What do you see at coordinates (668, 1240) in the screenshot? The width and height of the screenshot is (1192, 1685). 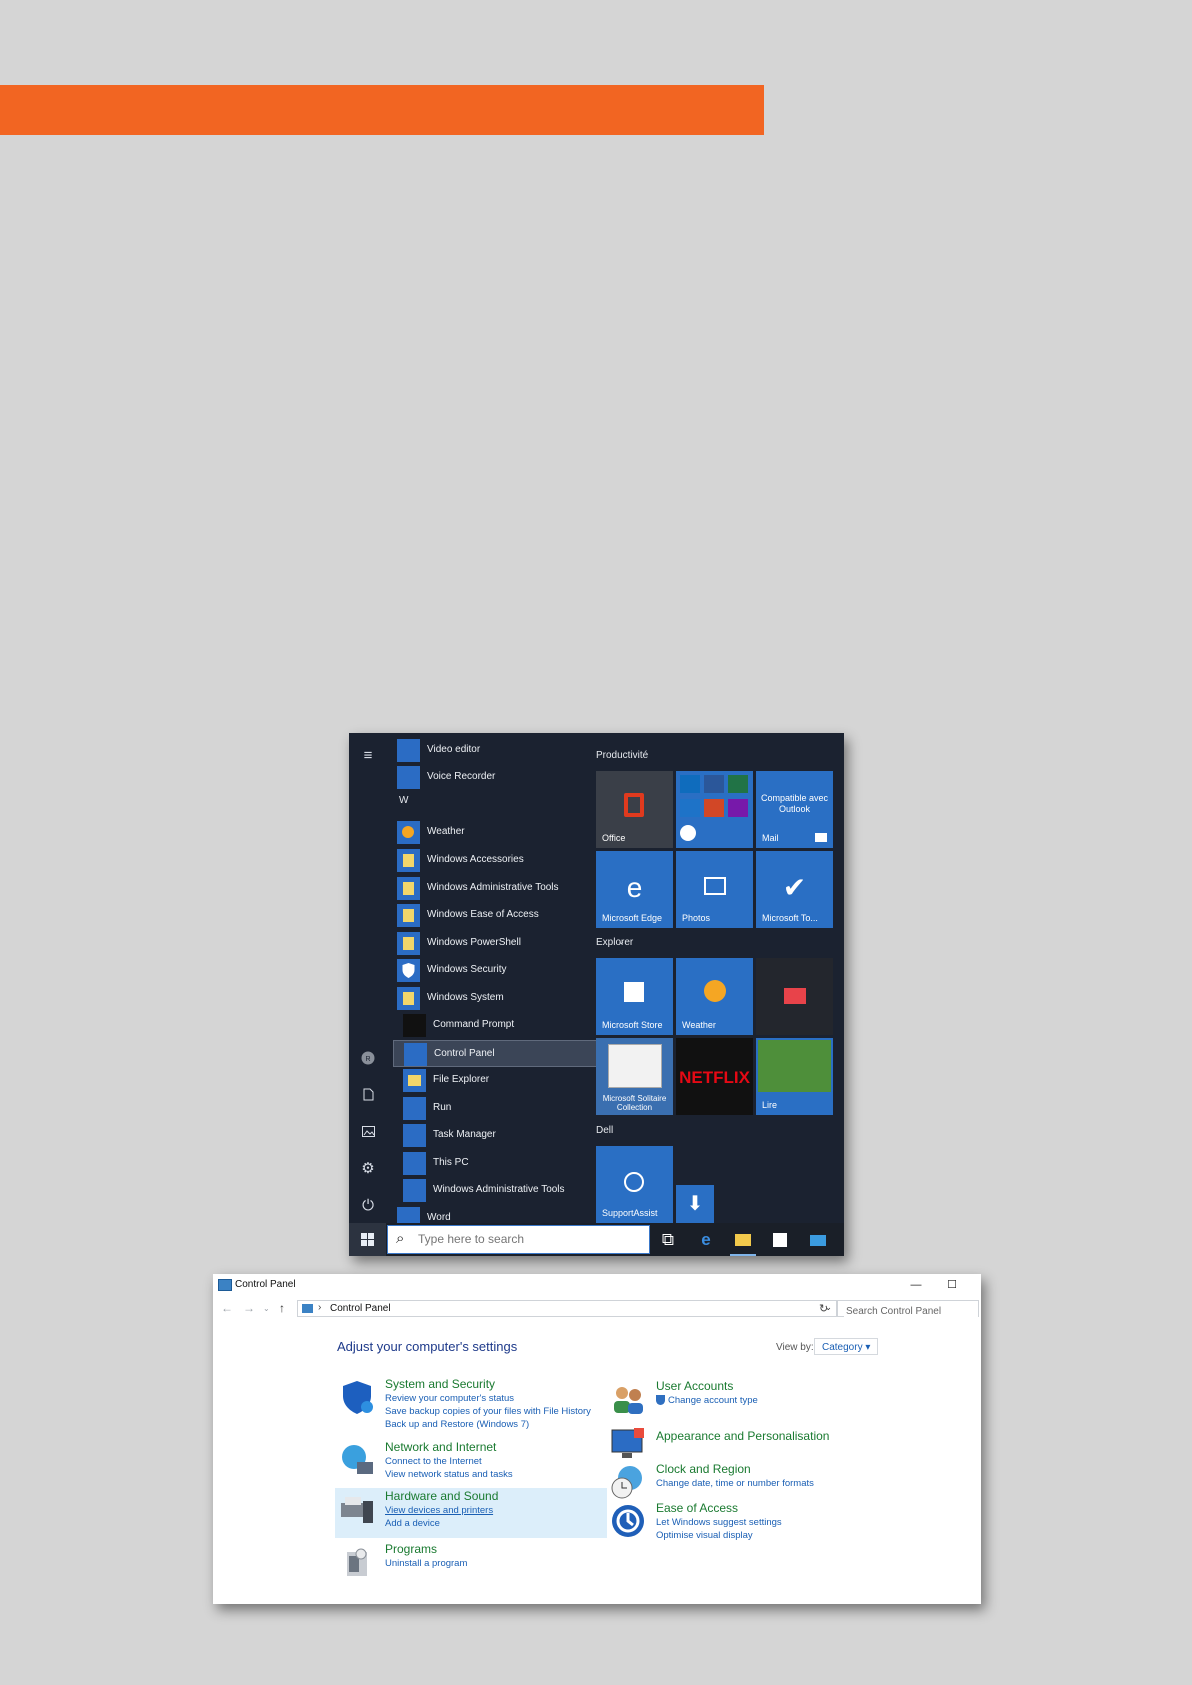 I see `task-view-icon: ⧉` at bounding box center [668, 1240].